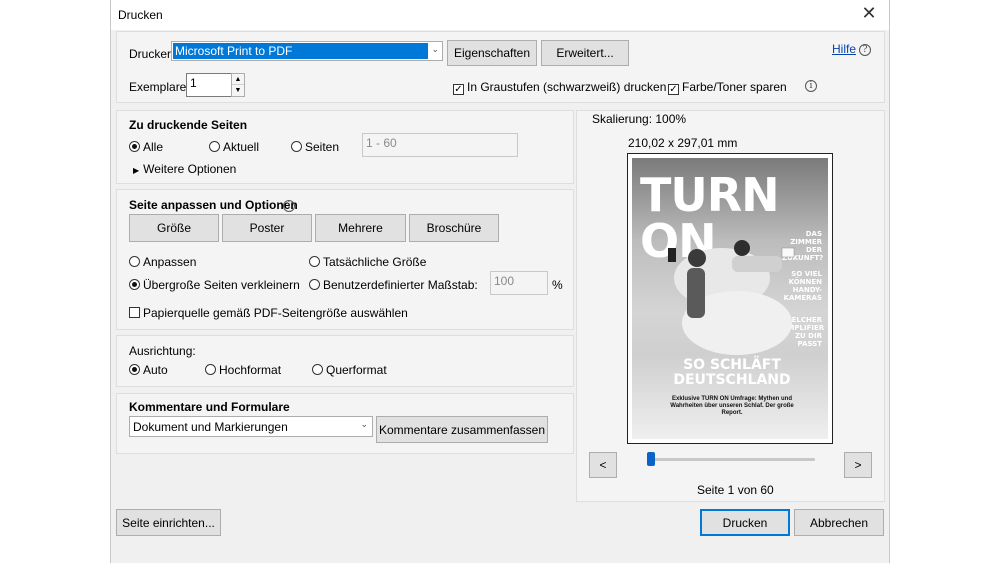 The width and height of the screenshot is (1000, 563). Describe the element at coordinates (683, 143) in the screenshot. I see `page-dimensions: 210,02 x 297,01 mm` at that location.